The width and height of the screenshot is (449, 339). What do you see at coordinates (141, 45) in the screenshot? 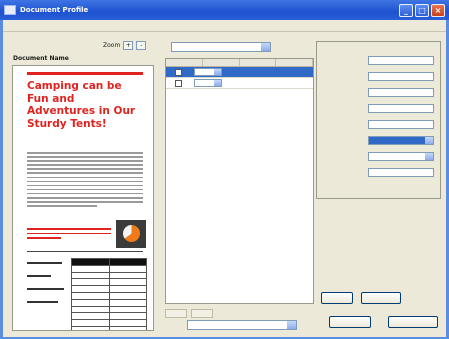
I see `zoom-out-button: -` at bounding box center [141, 45].